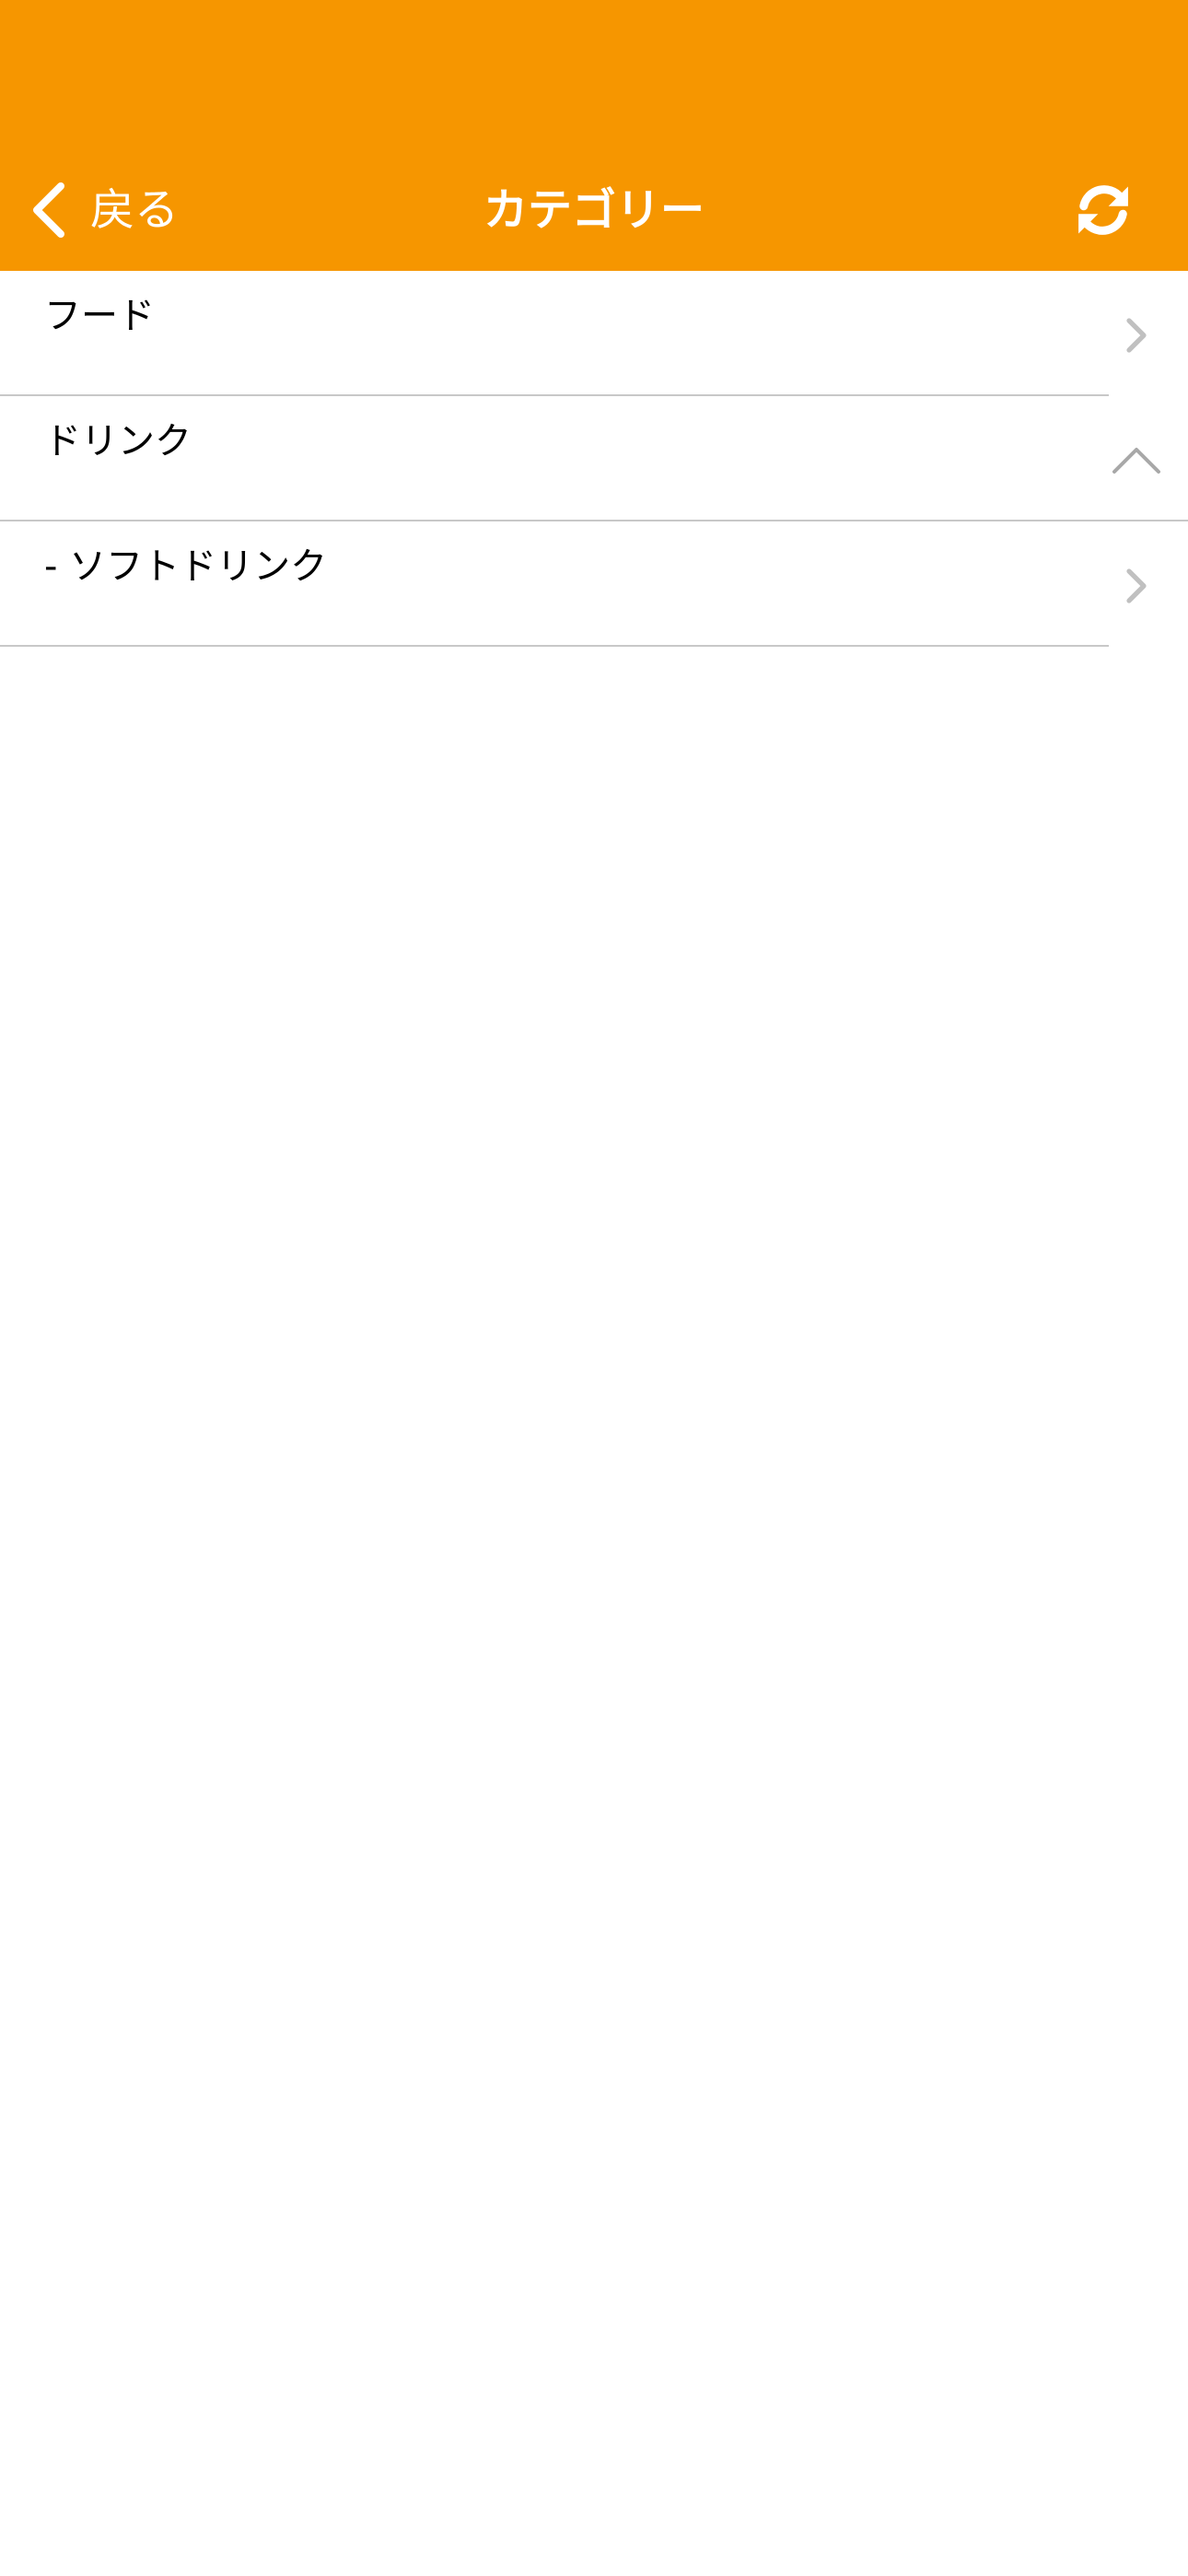  I want to click on navigation-bar: 戻る カテゴリー, so click(594, 135).